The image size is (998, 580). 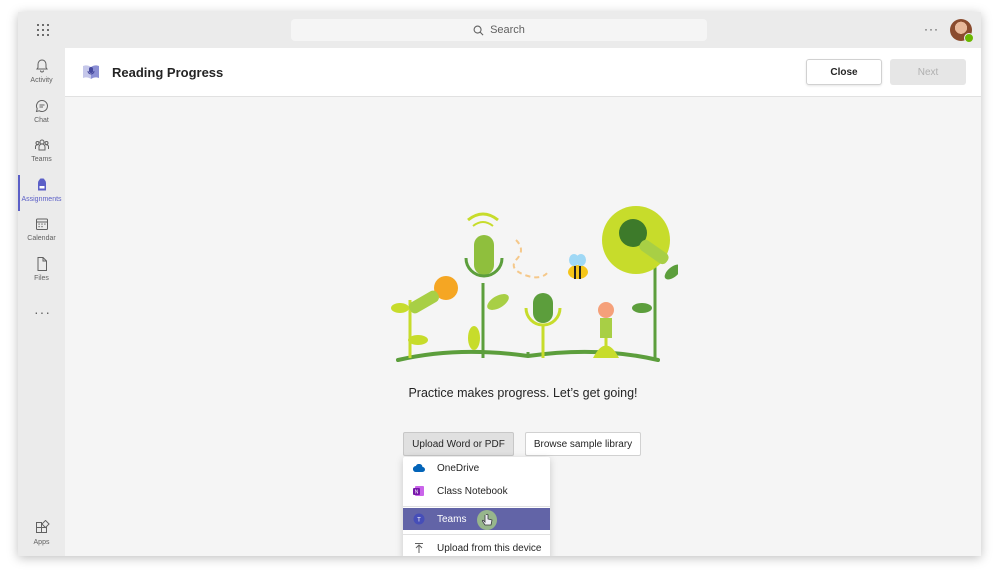 What do you see at coordinates (42, 526) in the screenshot?
I see `apps-icon` at bounding box center [42, 526].